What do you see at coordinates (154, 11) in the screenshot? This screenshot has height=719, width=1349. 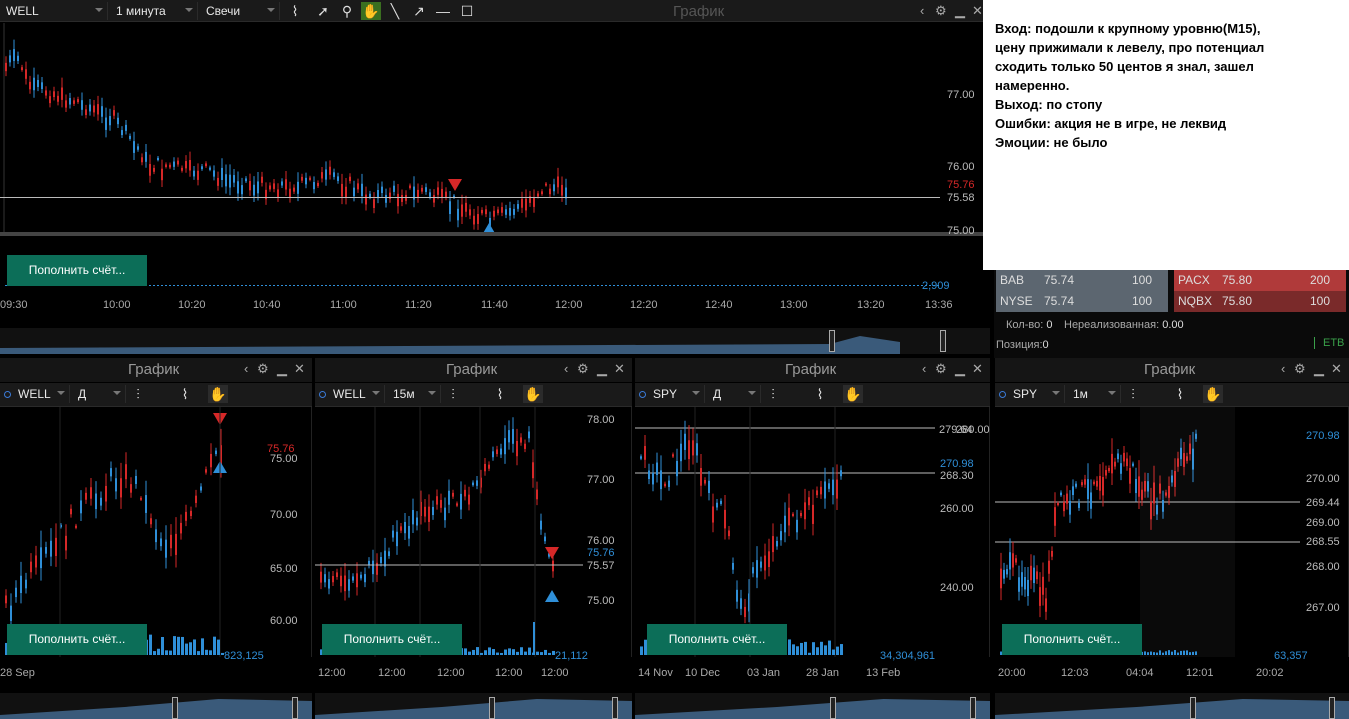 I see `timeframe-select: 1 минута` at bounding box center [154, 11].